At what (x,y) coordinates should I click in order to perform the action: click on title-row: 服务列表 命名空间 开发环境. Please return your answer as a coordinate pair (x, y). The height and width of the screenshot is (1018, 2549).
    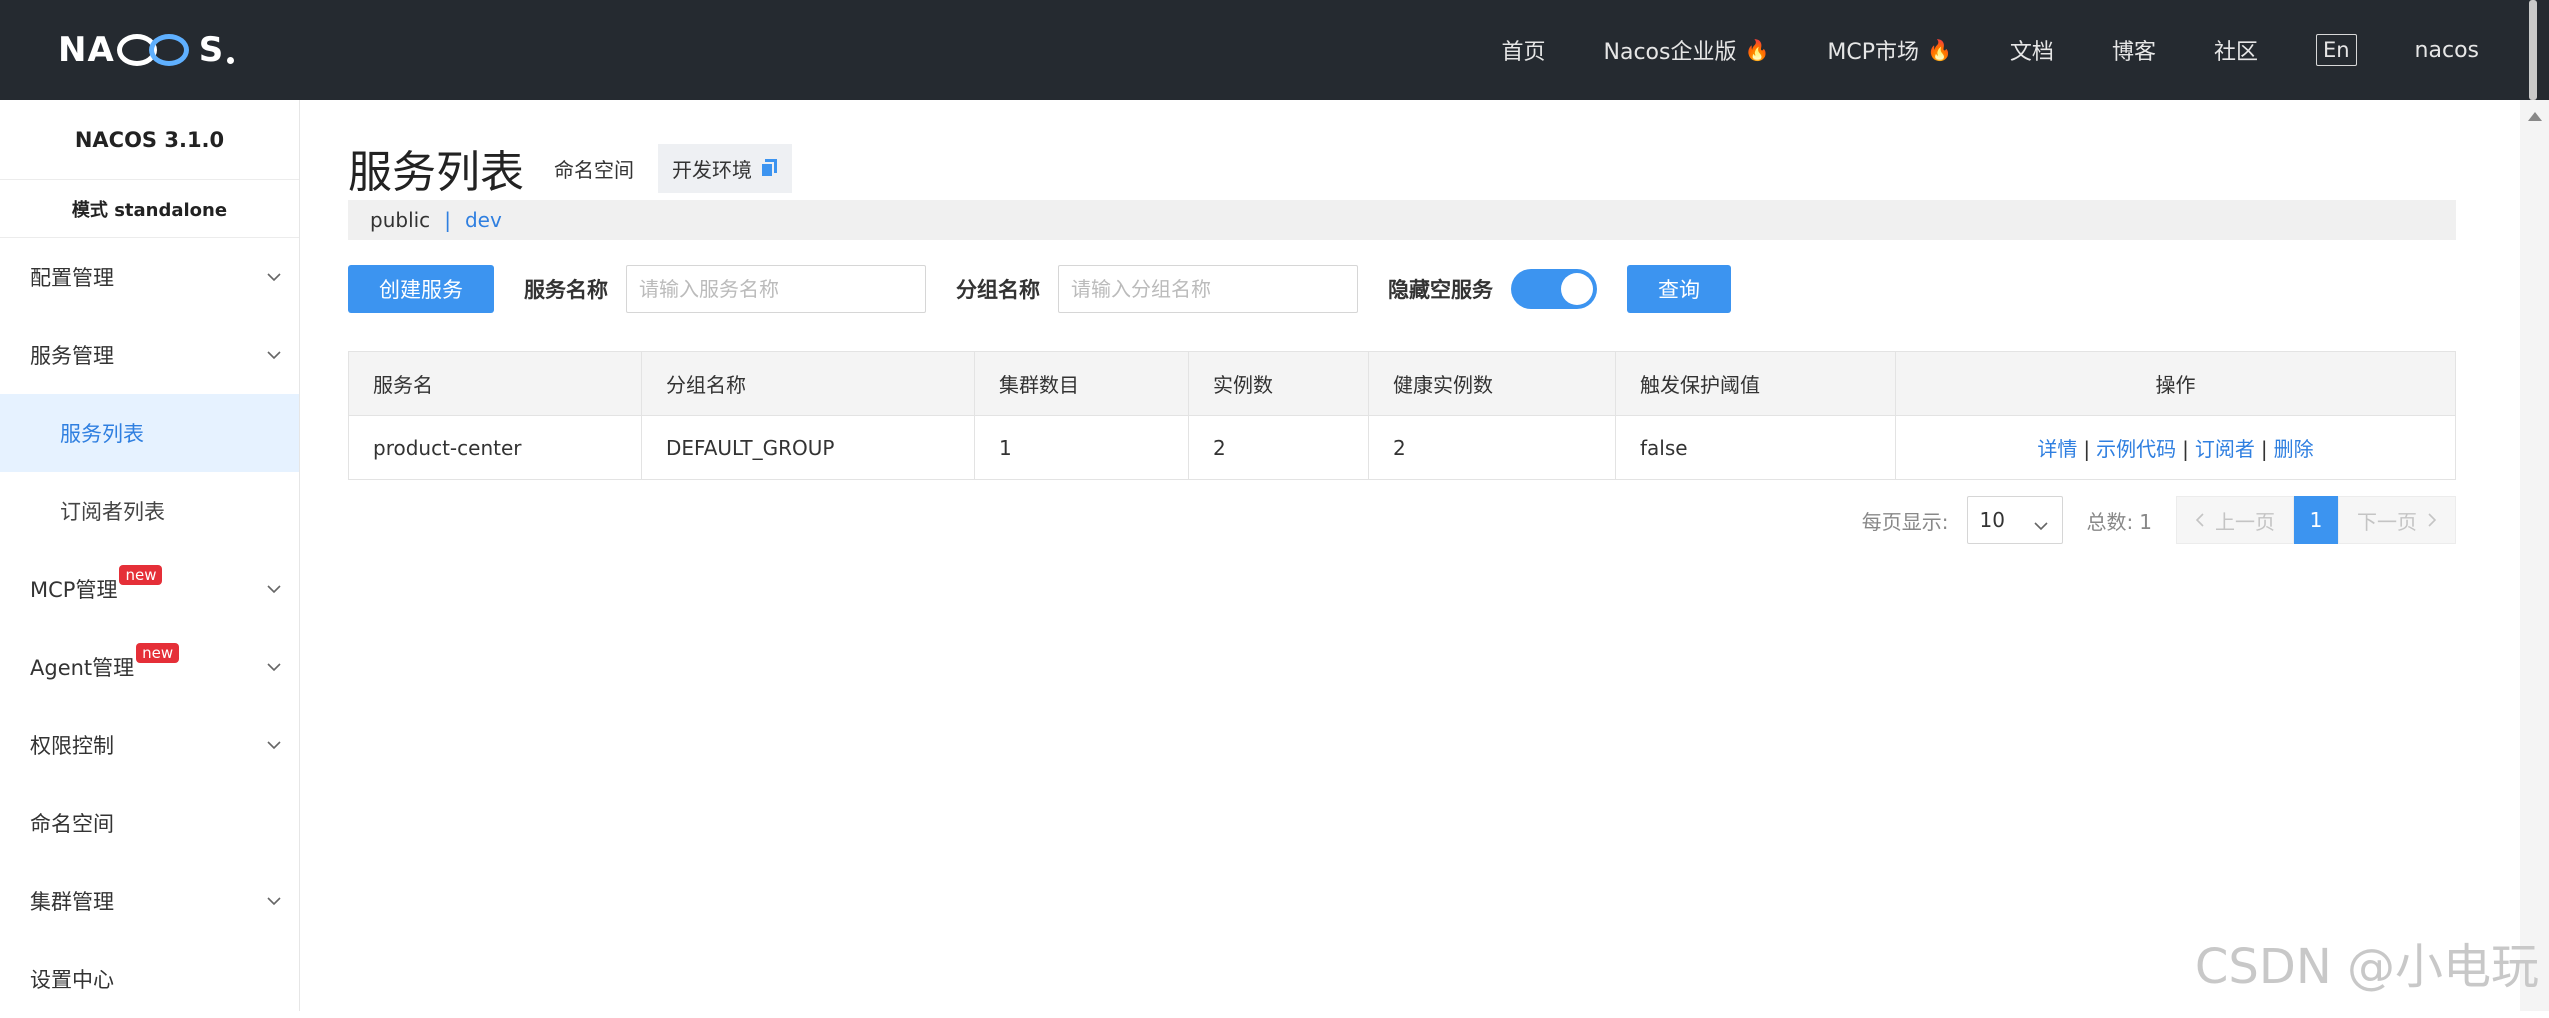
    Looking at the image, I should click on (570, 168).